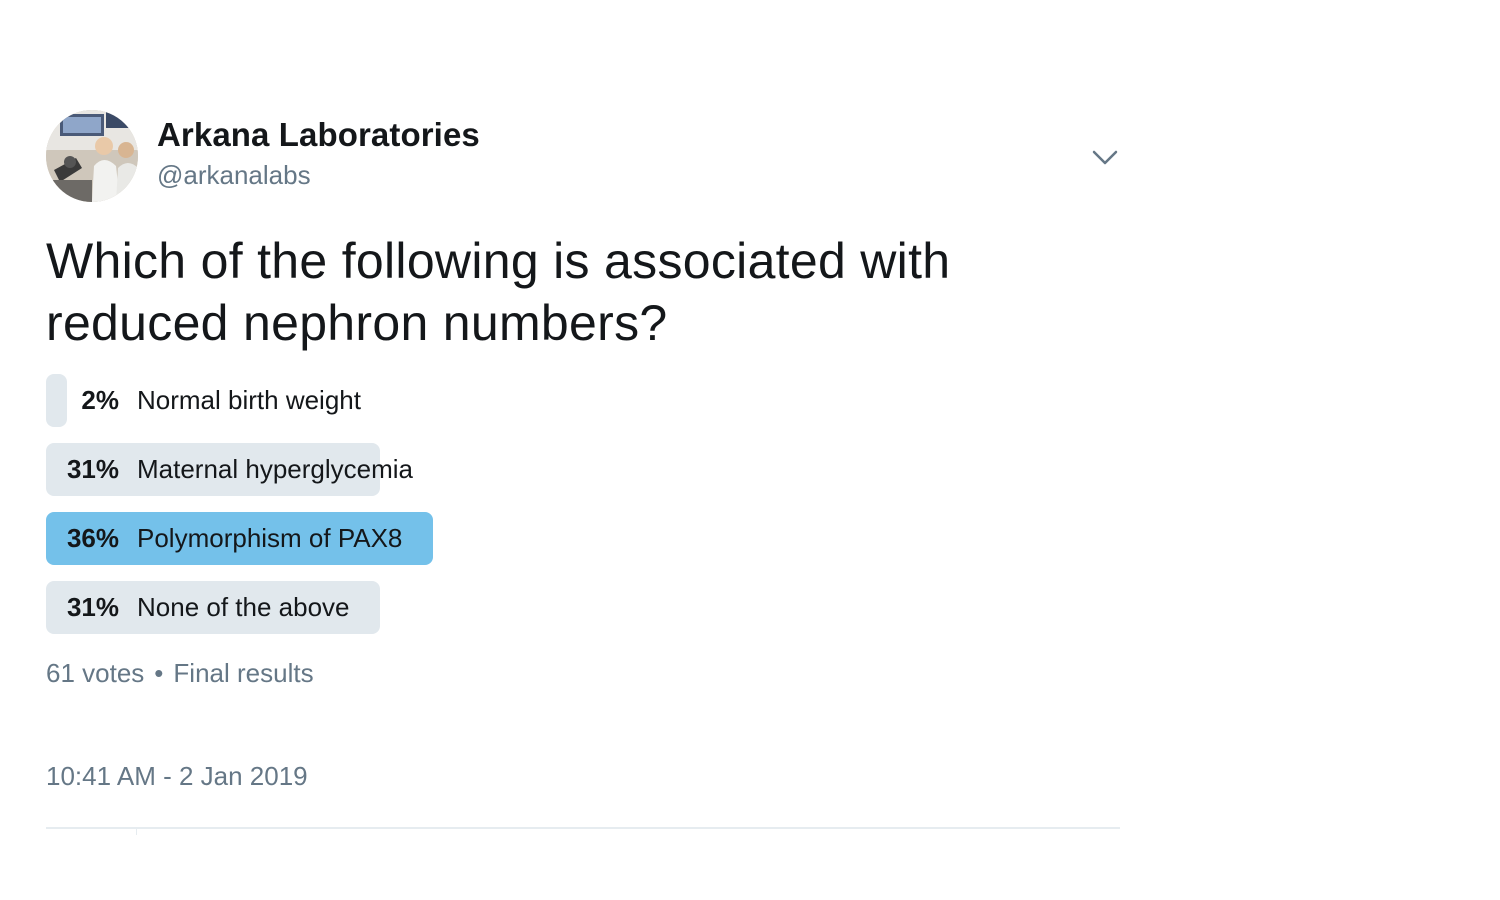 This screenshot has height=900, width=1500. I want to click on poll-percent: 36%, so click(92, 538).